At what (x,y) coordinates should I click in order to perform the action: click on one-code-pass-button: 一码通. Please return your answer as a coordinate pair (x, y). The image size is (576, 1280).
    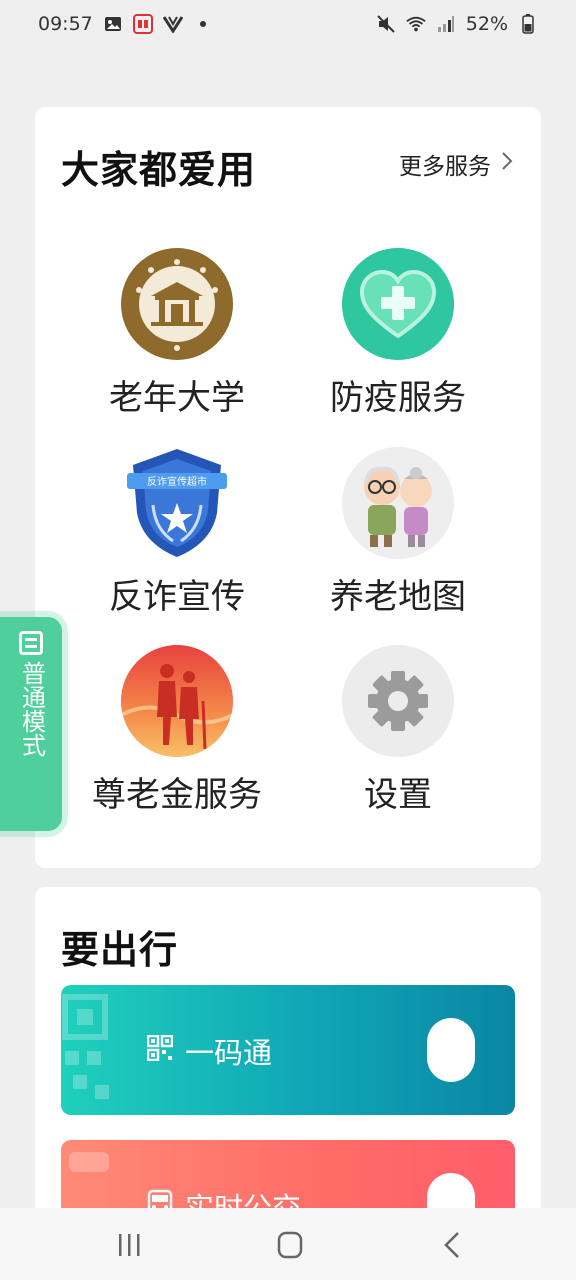
    Looking at the image, I should click on (288, 1050).